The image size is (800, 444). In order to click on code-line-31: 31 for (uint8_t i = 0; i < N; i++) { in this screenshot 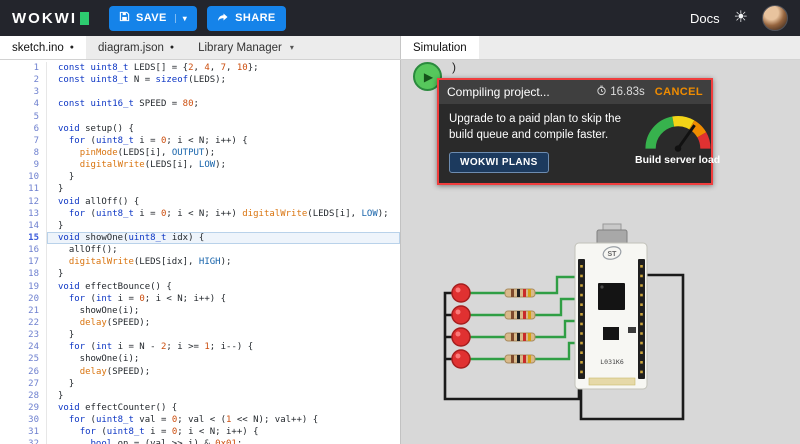, I will do `click(200, 432)`.